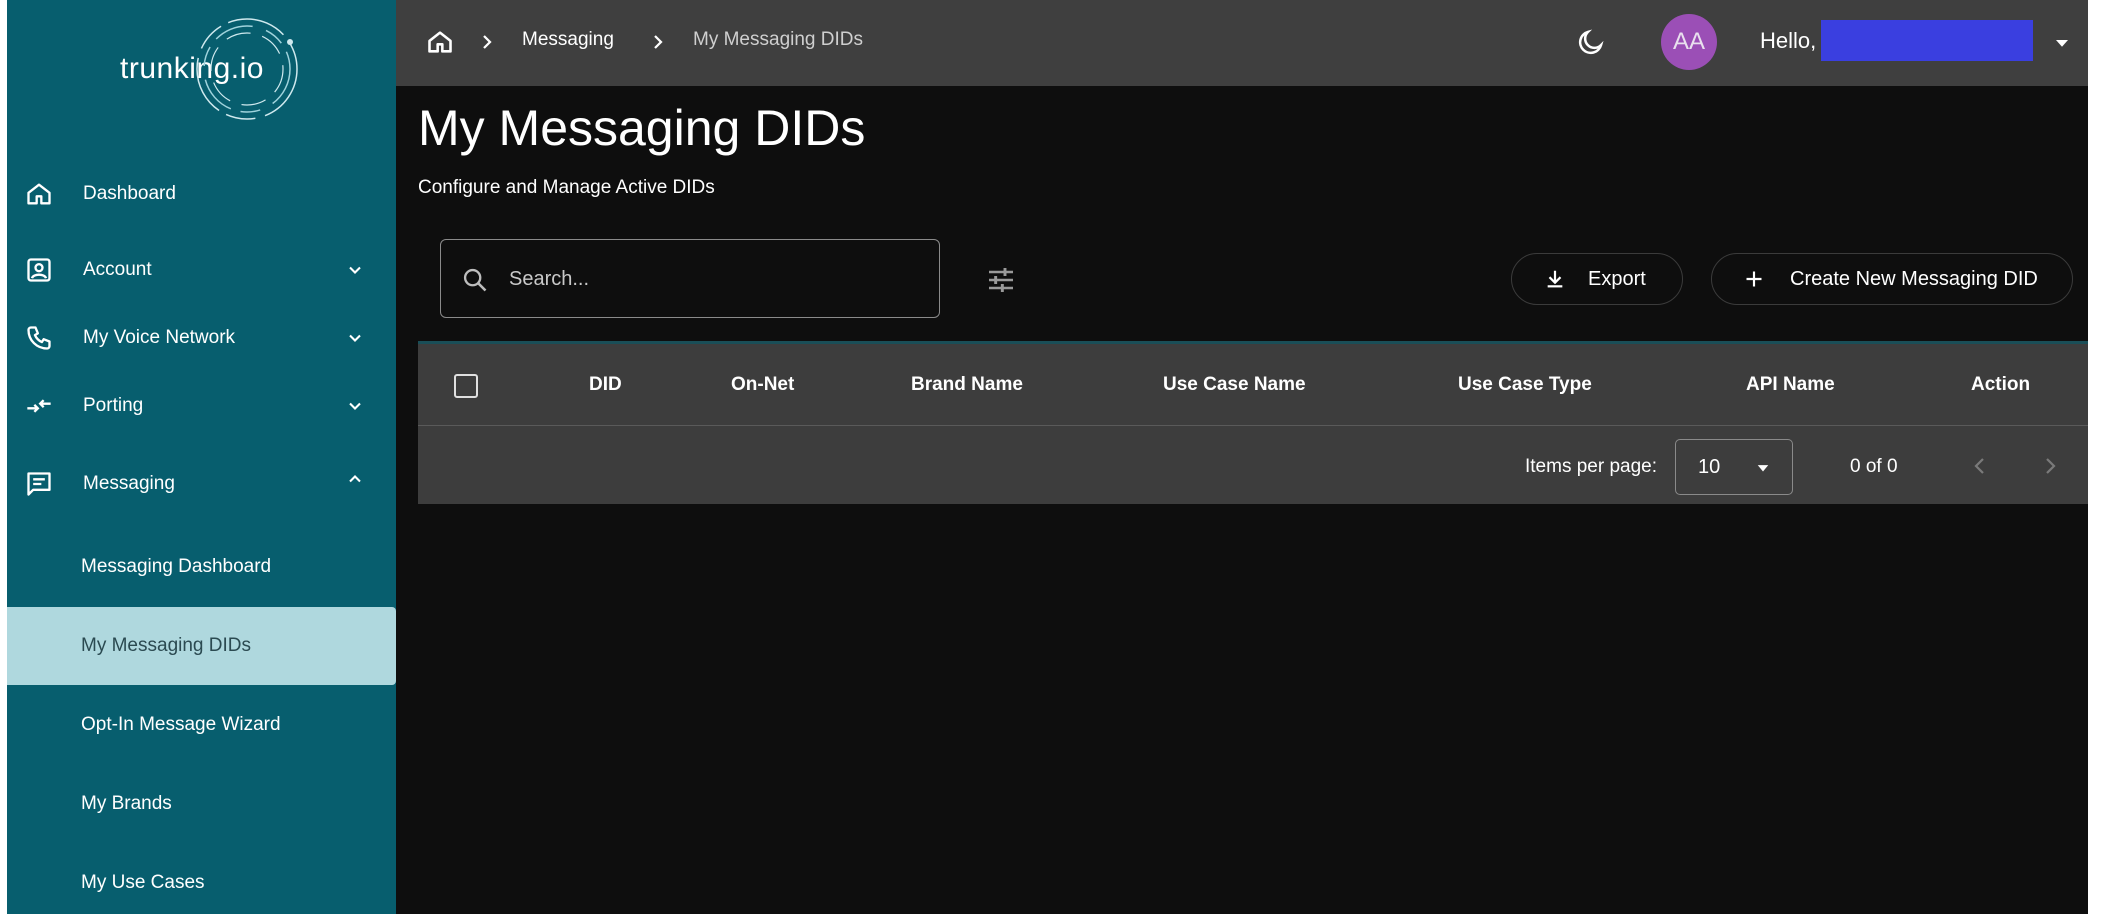  I want to click on plus-icon, so click(1754, 279).